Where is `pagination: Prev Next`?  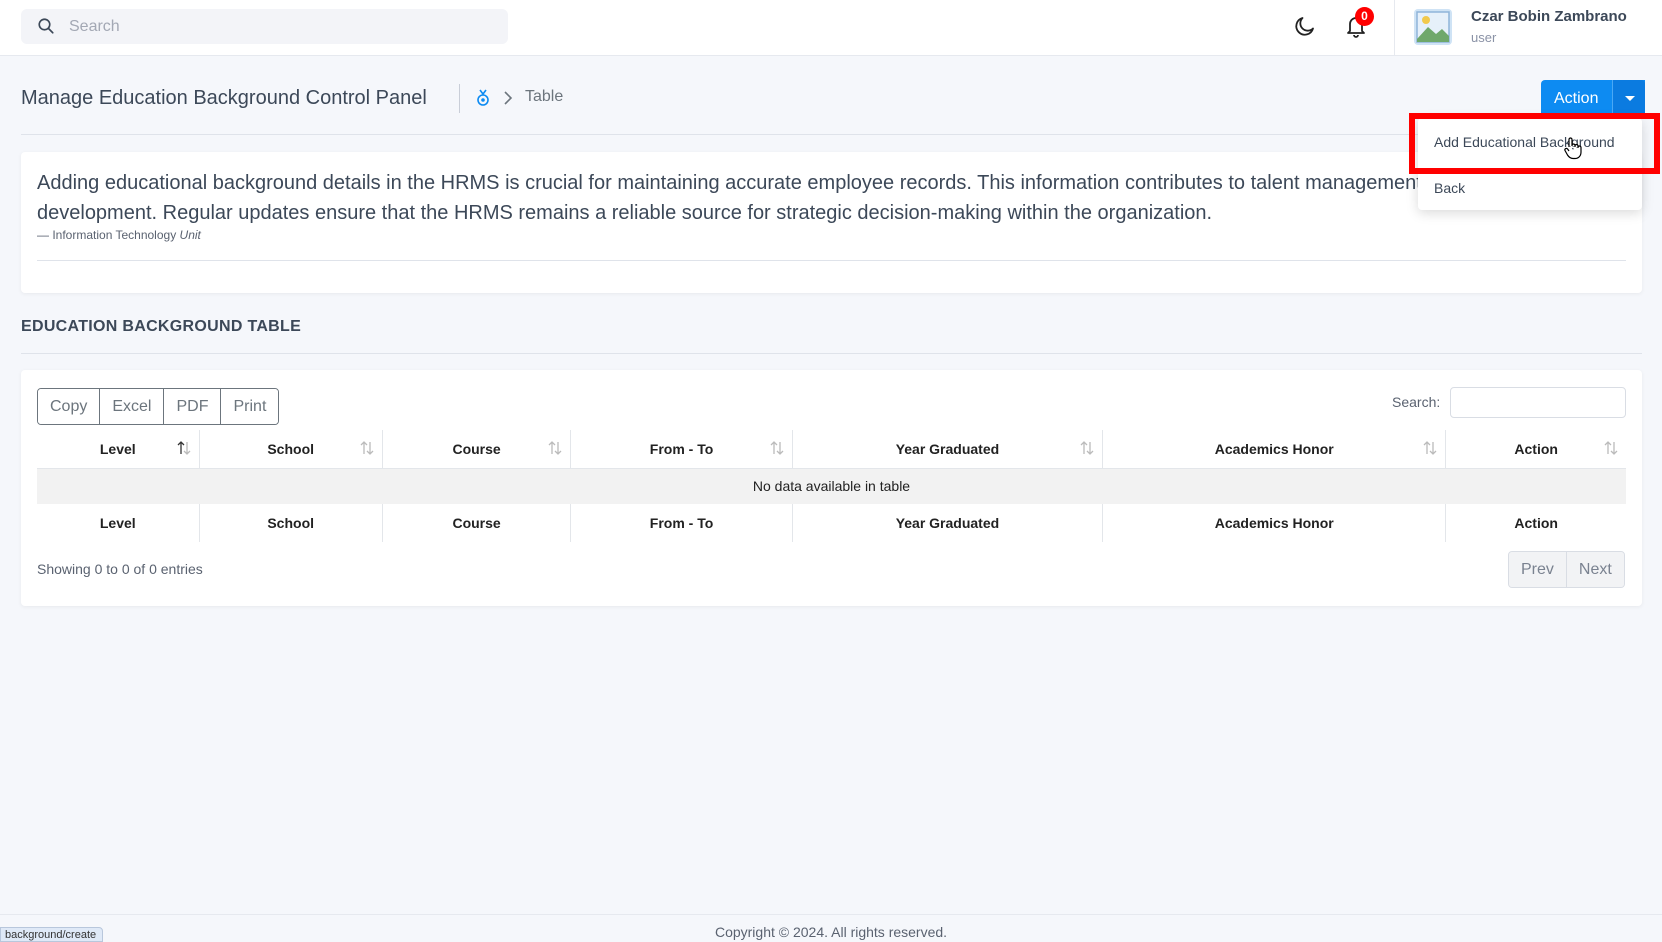
pagination: Prev Next is located at coordinates (1566, 569).